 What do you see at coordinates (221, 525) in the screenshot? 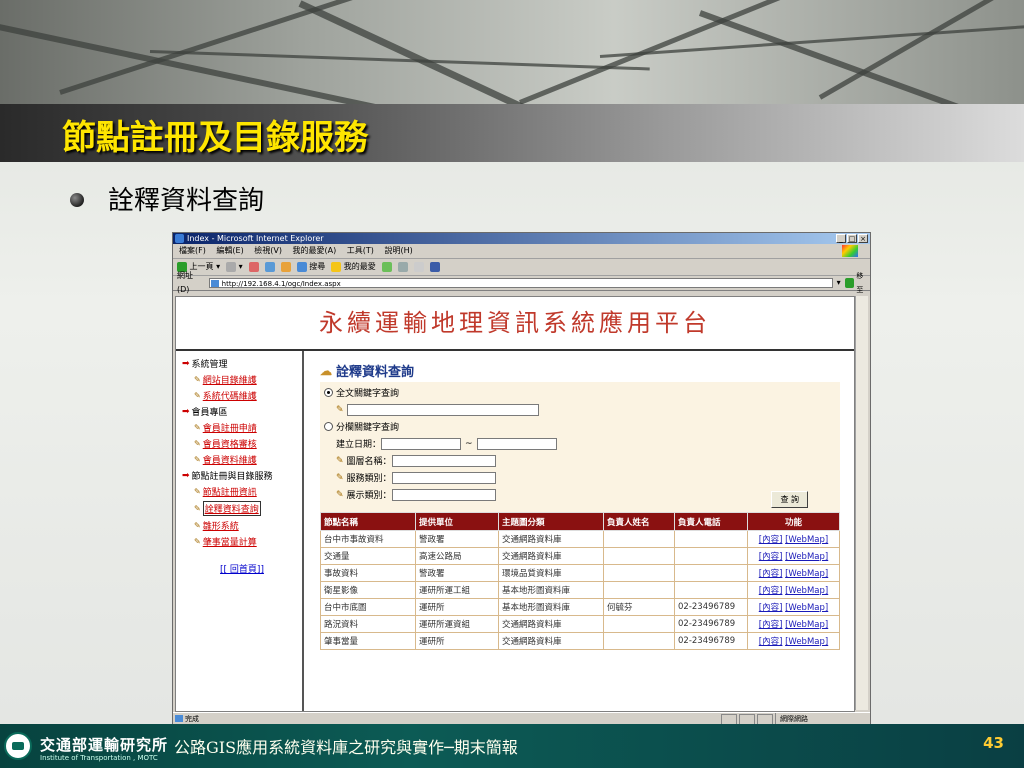
I see `nav-link-prototype: 雛形系統` at bounding box center [221, 525].